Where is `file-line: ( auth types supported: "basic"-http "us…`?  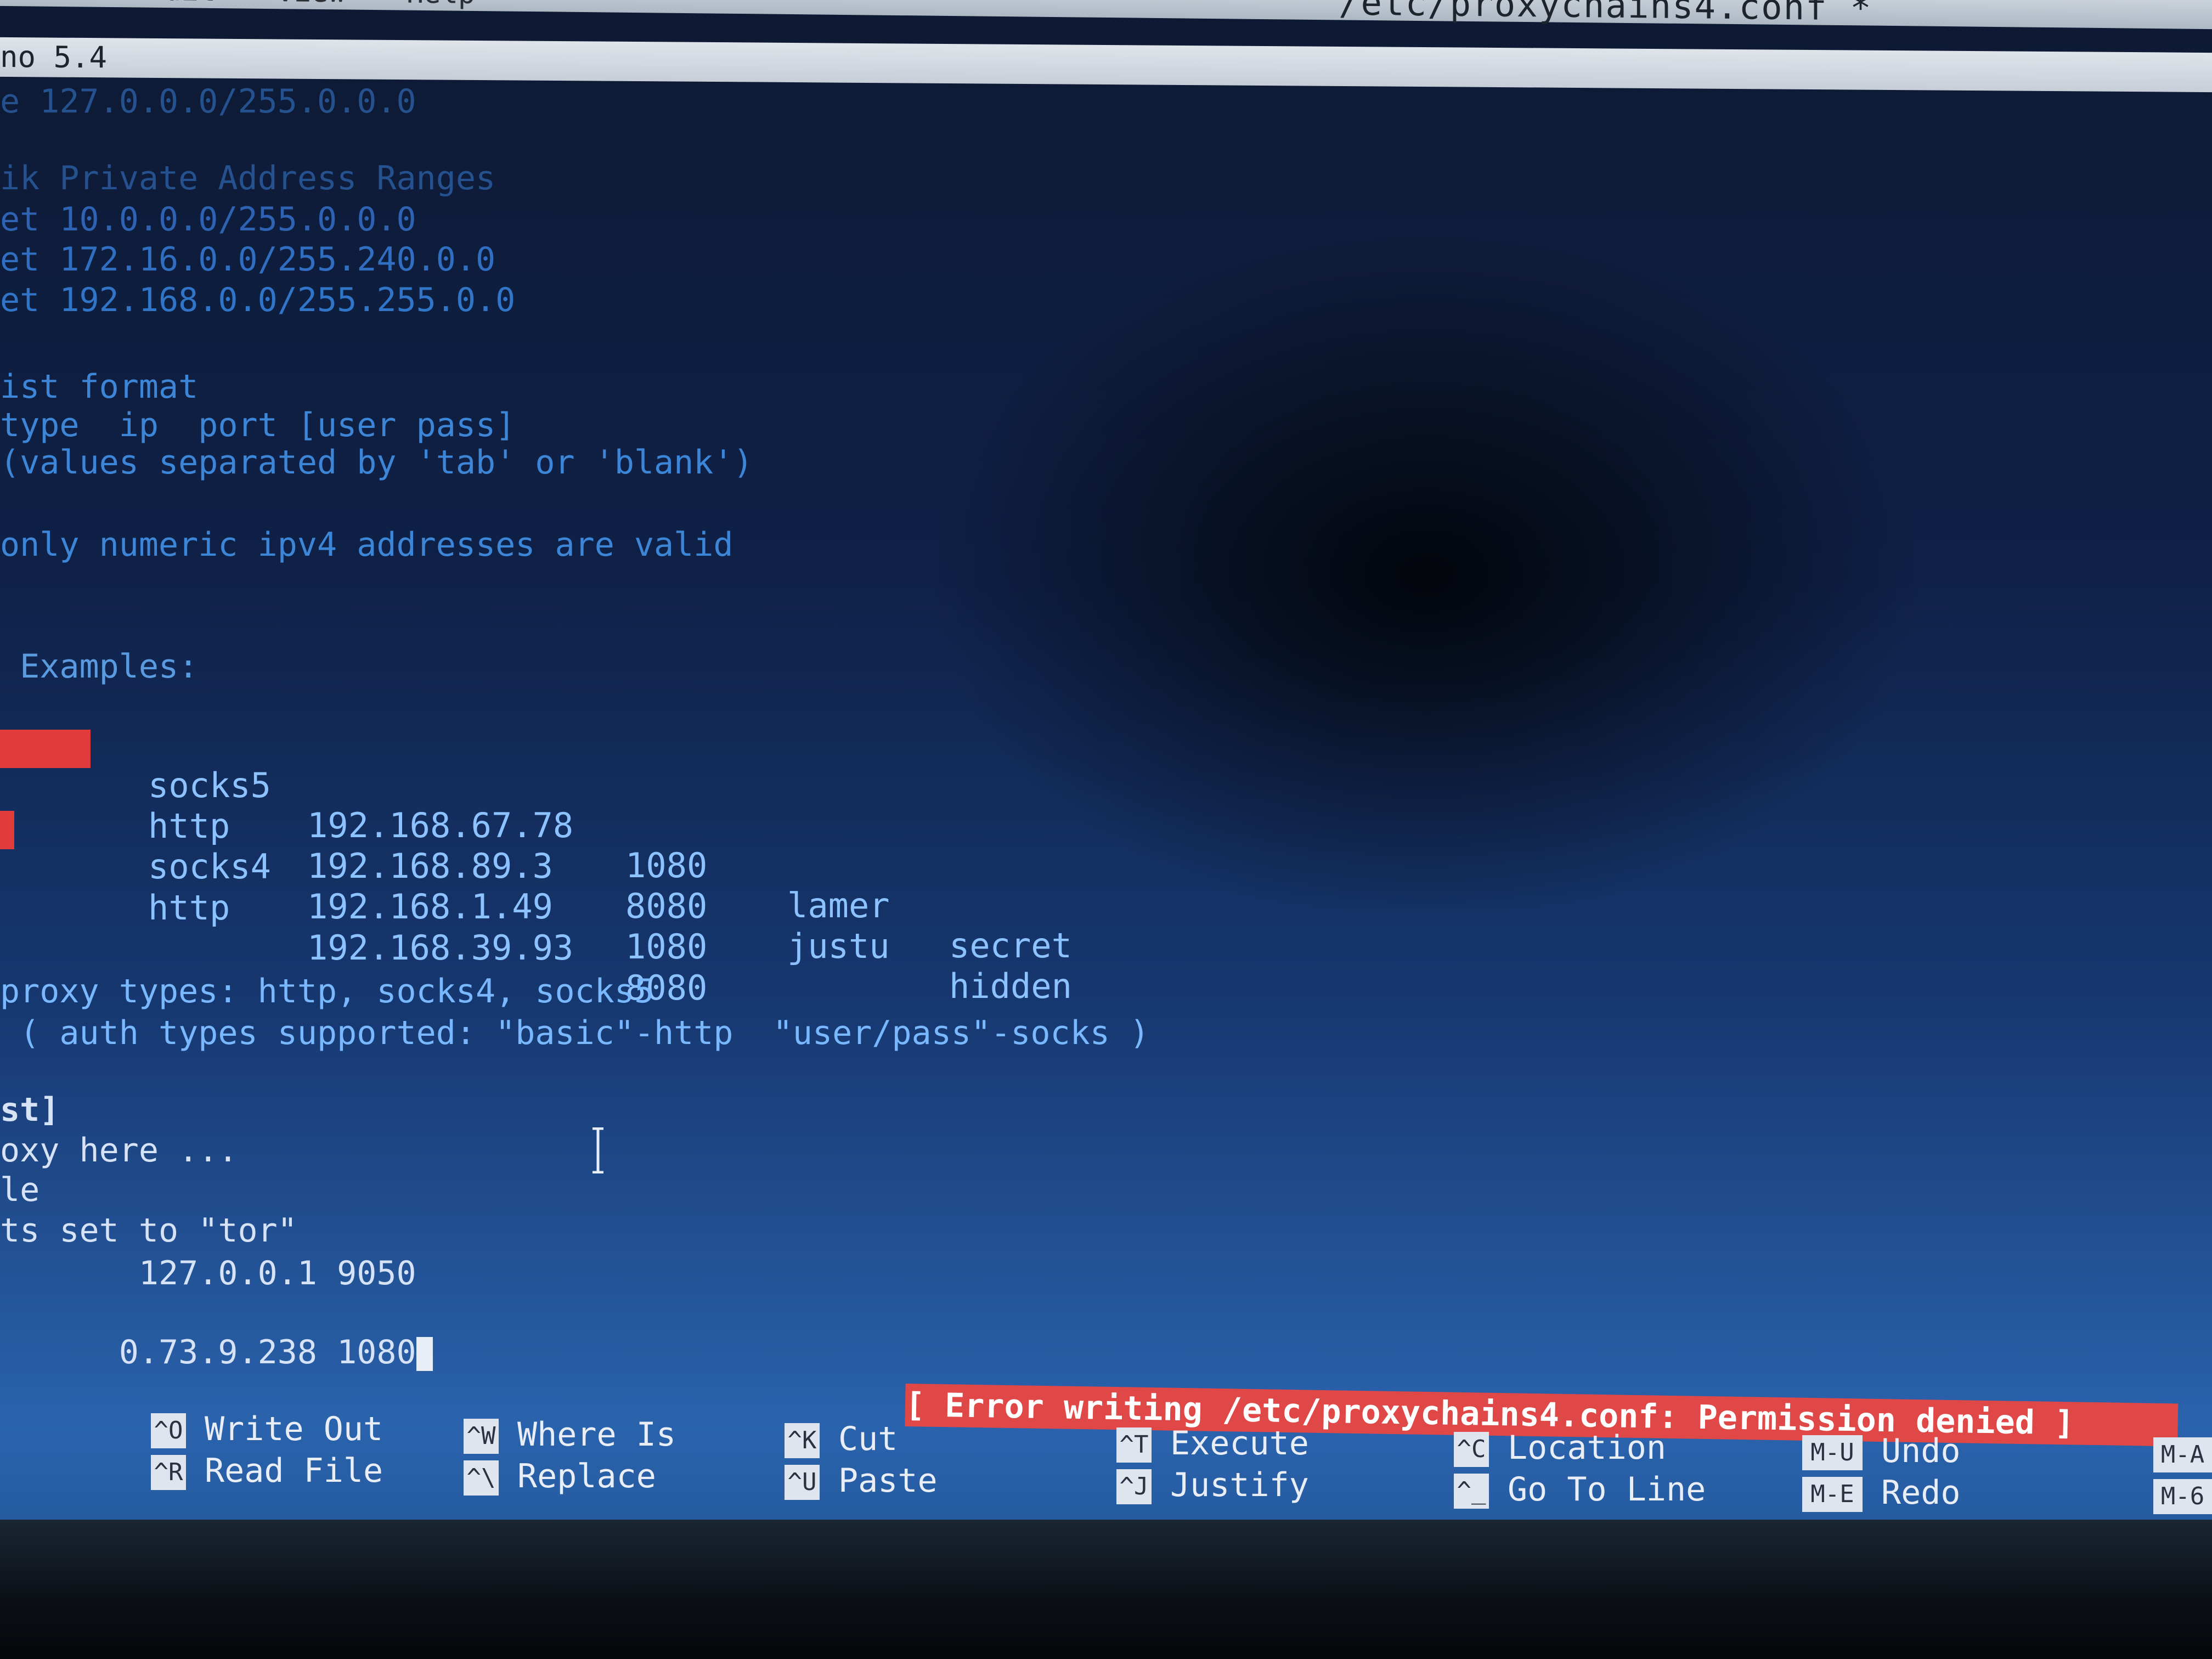
file-line: ( auth types supported: "basic"-http "us… is located at coordinates (575, 1033).